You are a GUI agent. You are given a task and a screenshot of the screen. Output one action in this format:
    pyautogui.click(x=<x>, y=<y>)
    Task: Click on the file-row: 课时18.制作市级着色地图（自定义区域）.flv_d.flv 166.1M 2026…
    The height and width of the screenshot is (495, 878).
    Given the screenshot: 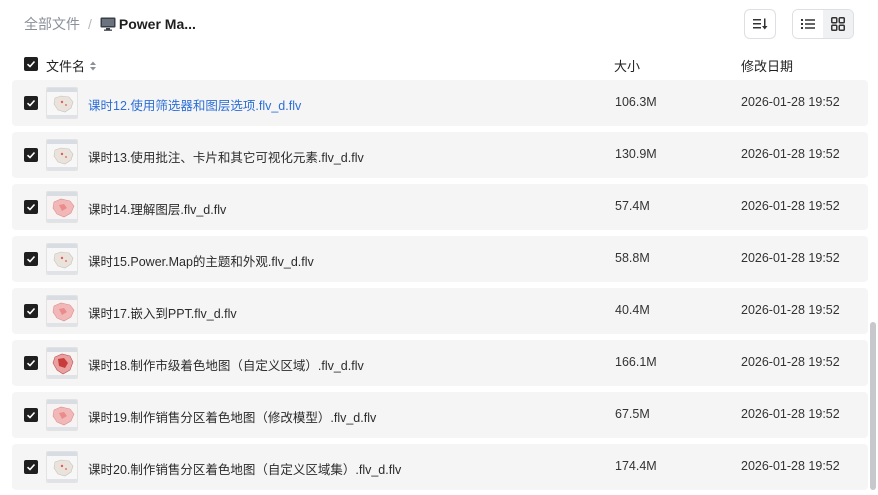 What is the action you would take?
    pyautogui.click(x=440, y=363)
    